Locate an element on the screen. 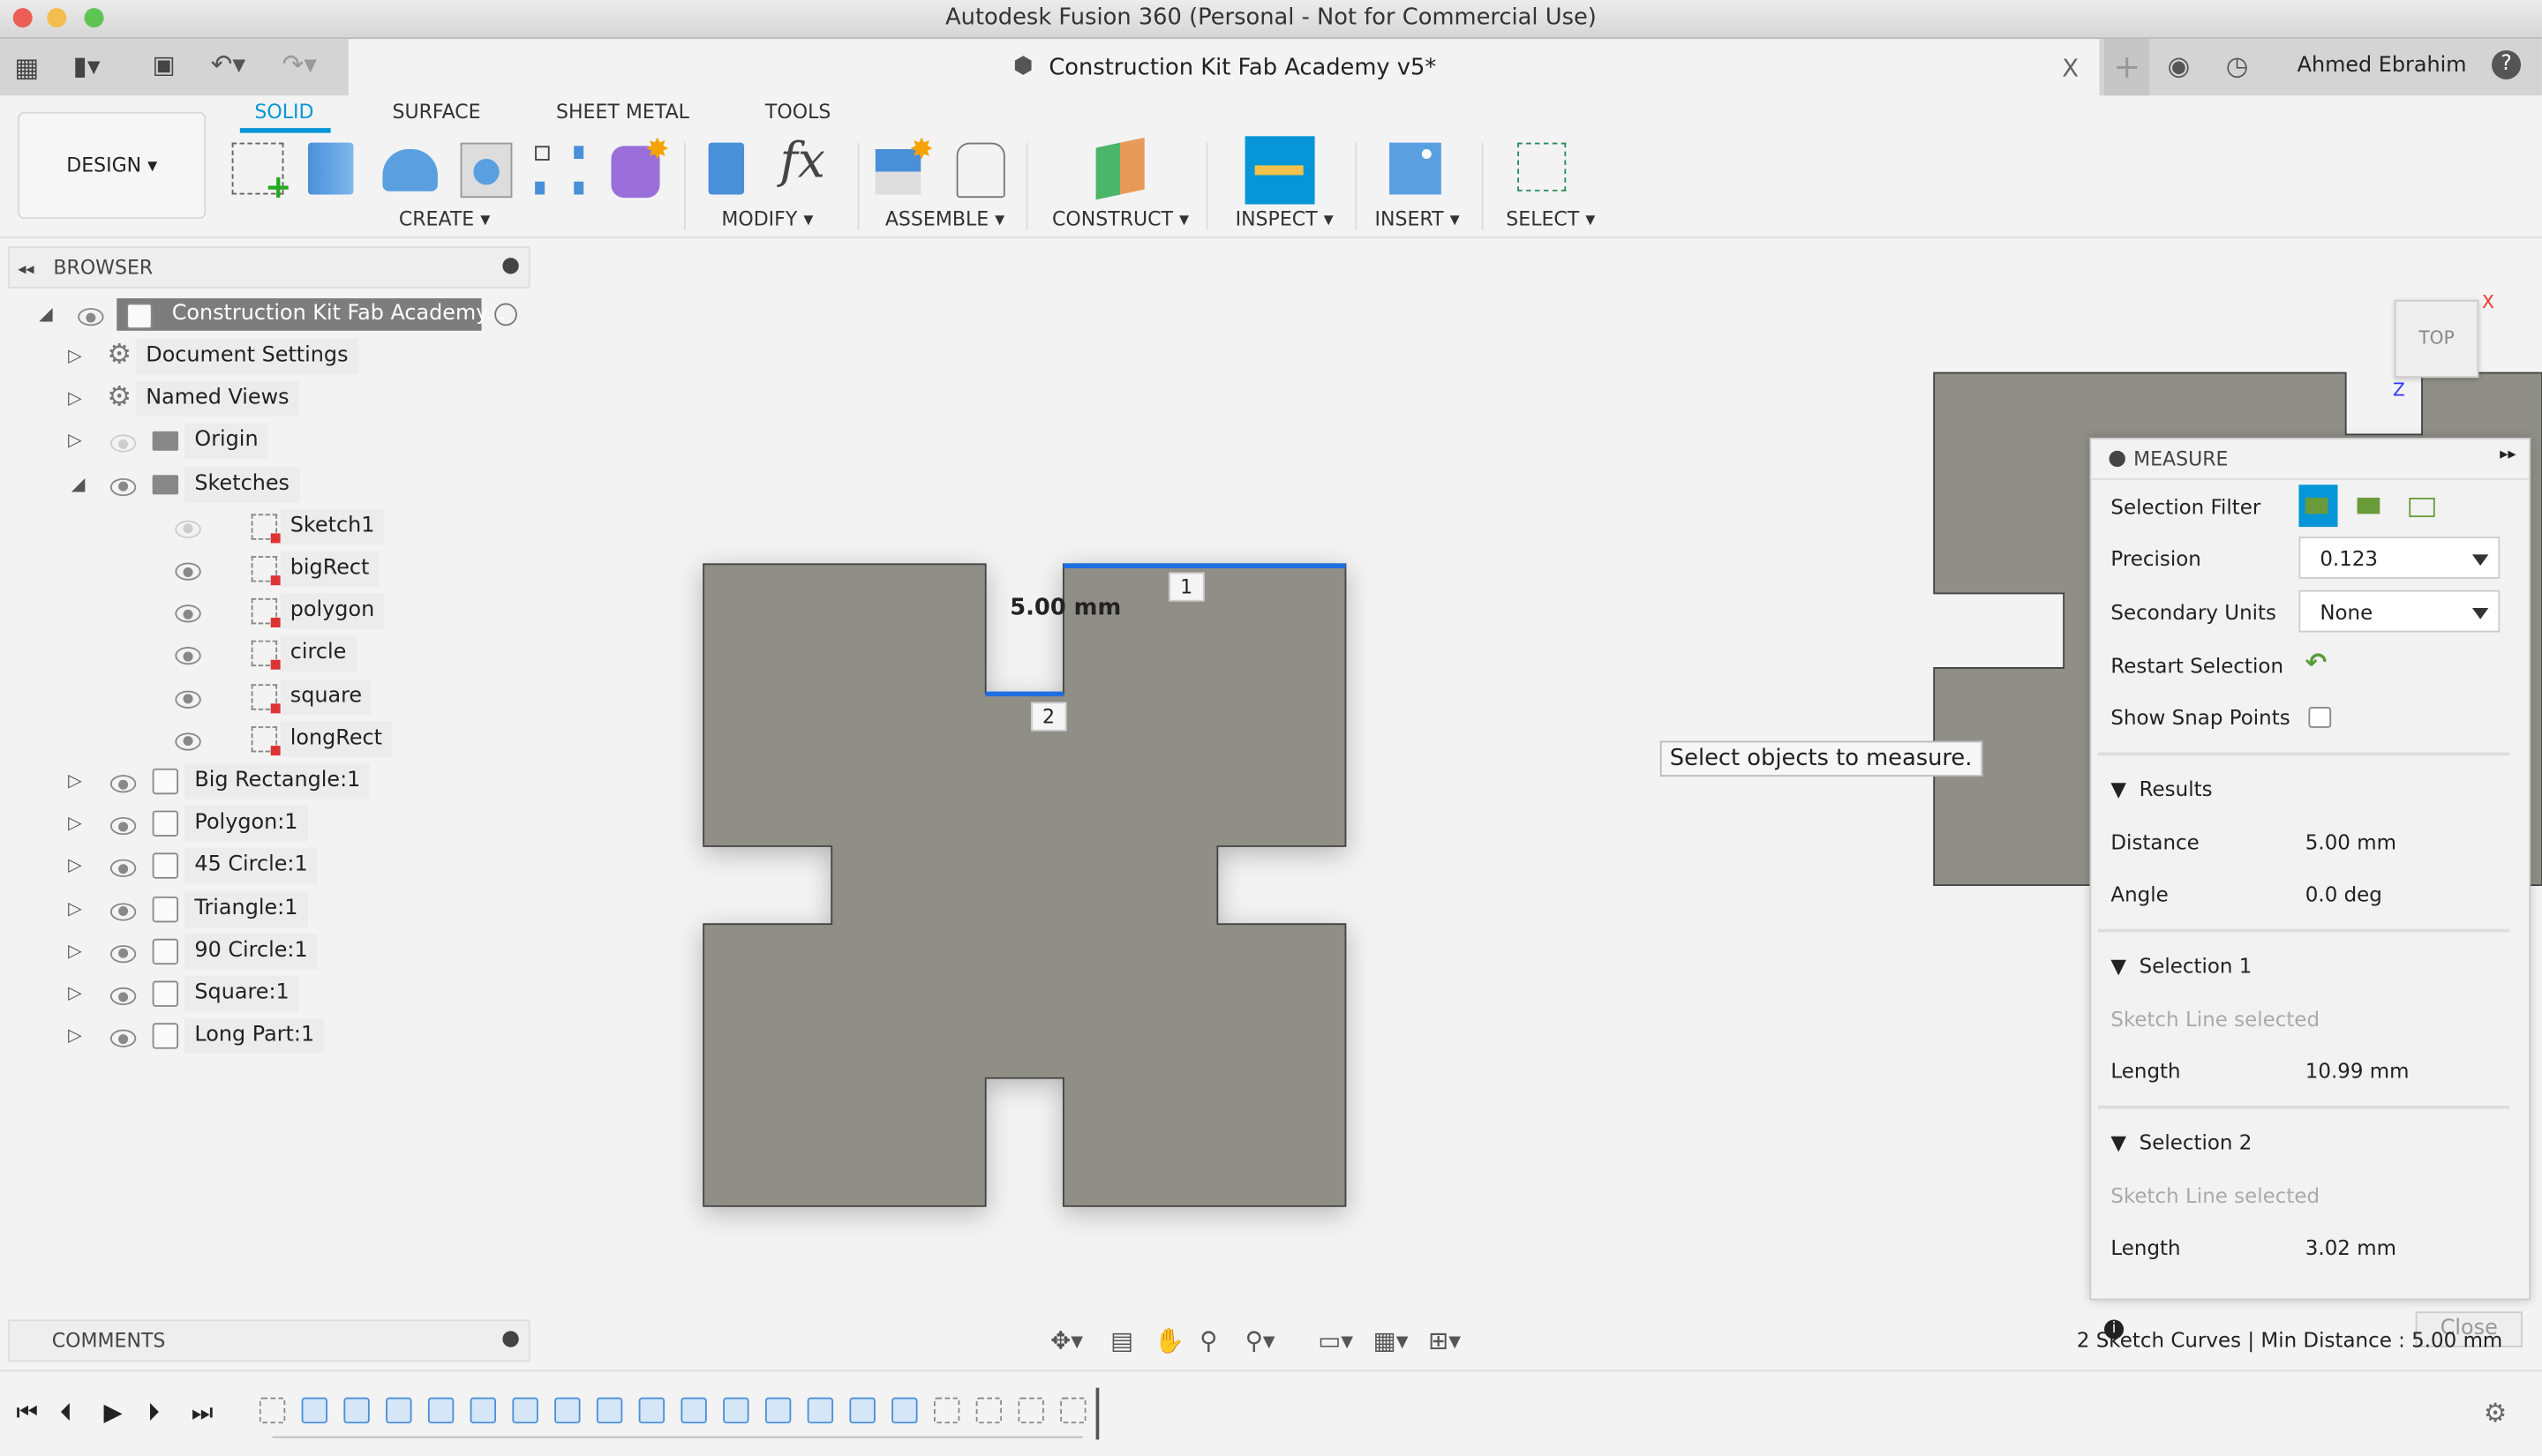 The height and width of the screenshot is (1456, 2542). group-select: SELECT ▾ is located at coordinates (1550, 218).